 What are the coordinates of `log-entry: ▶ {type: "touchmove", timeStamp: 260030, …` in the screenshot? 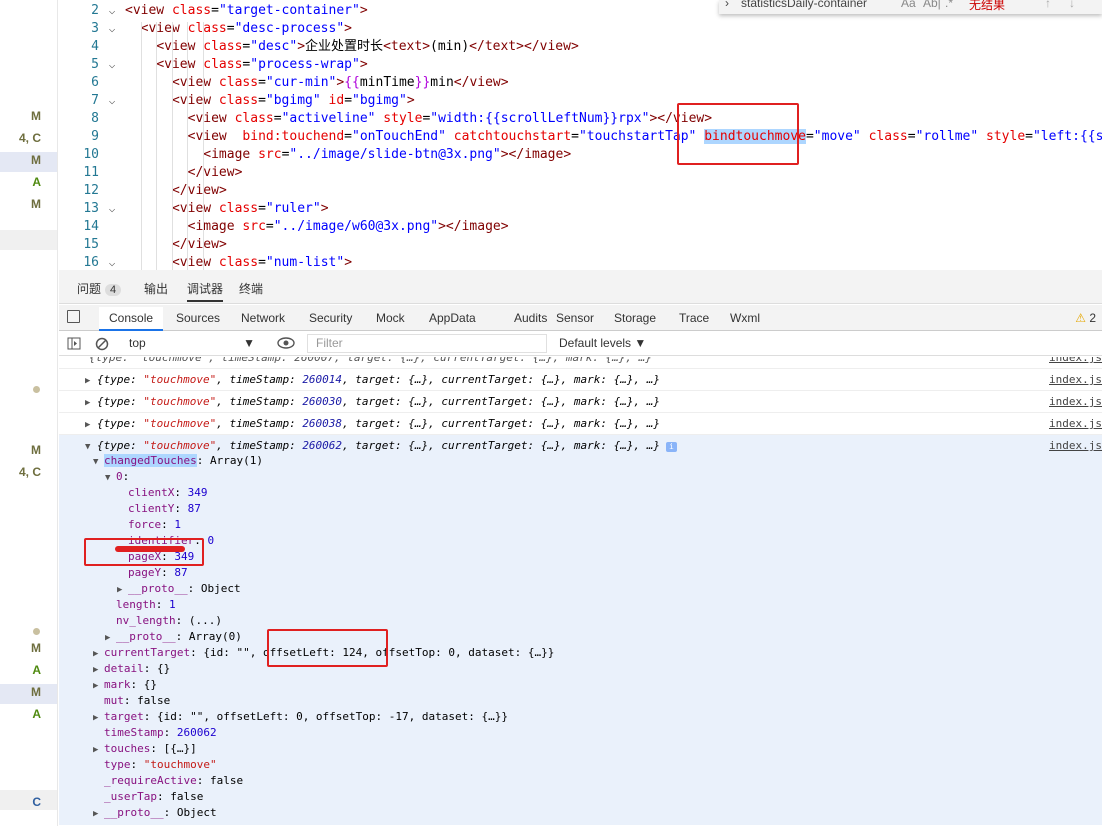 It's located at (580, 402).